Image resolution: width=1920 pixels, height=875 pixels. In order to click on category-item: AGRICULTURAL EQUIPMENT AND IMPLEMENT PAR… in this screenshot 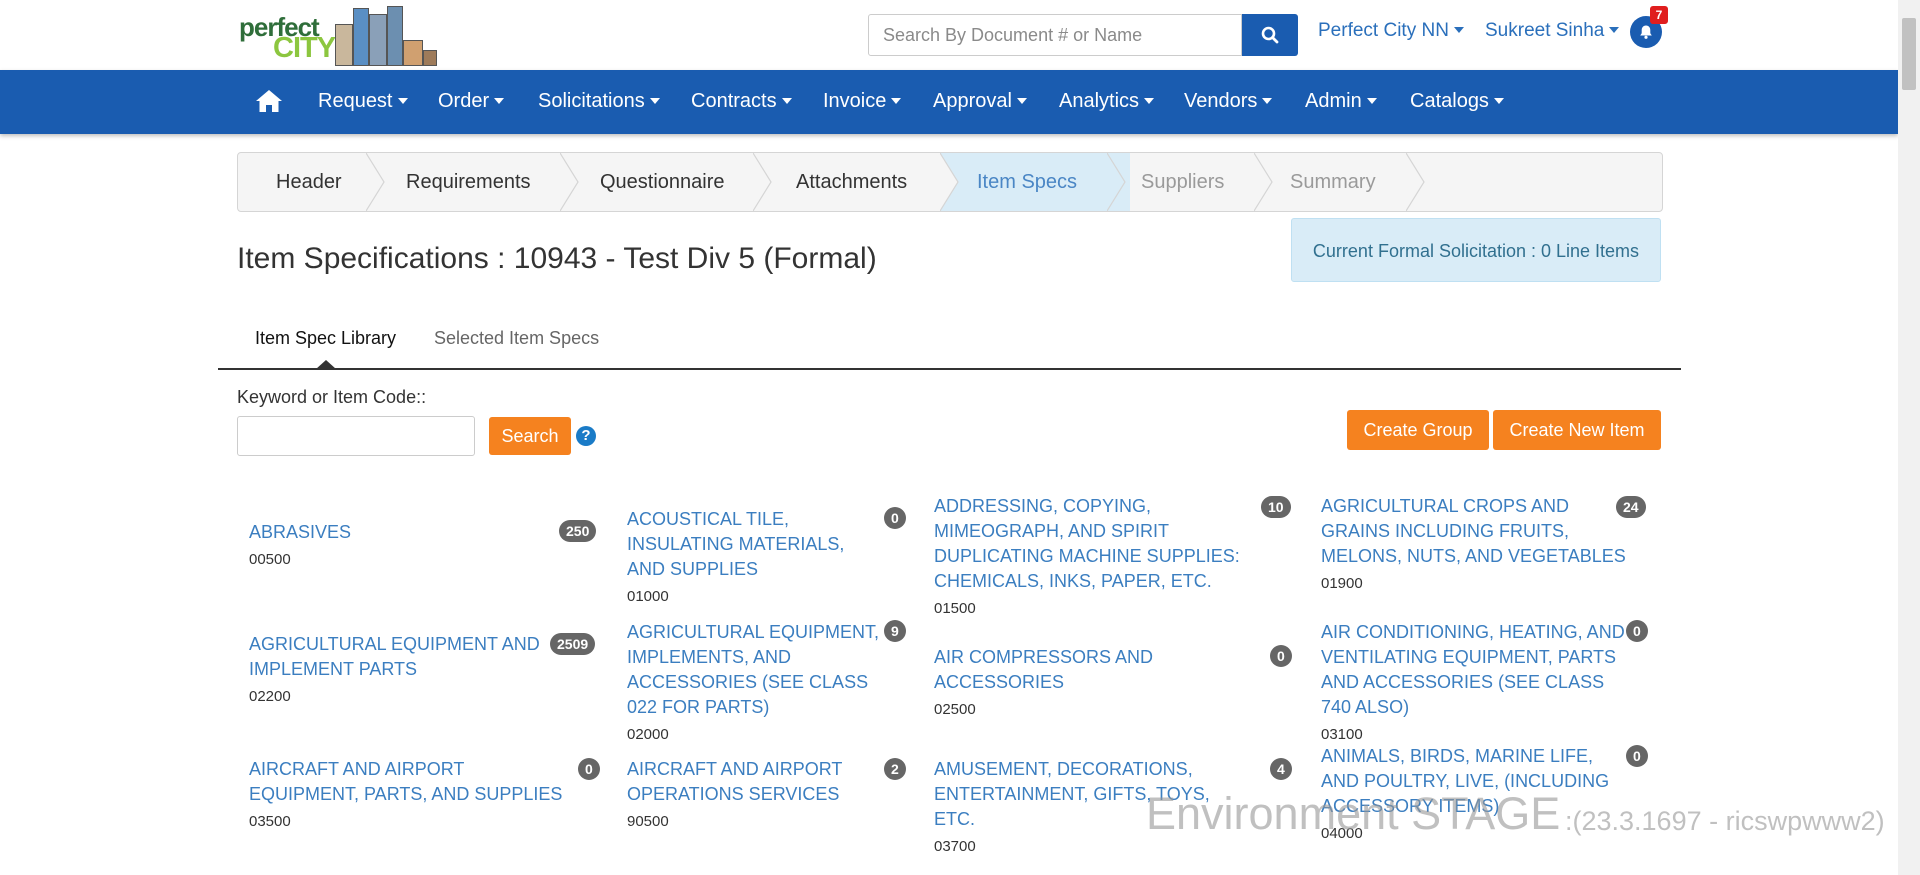, I will do `click(399, 668)`.